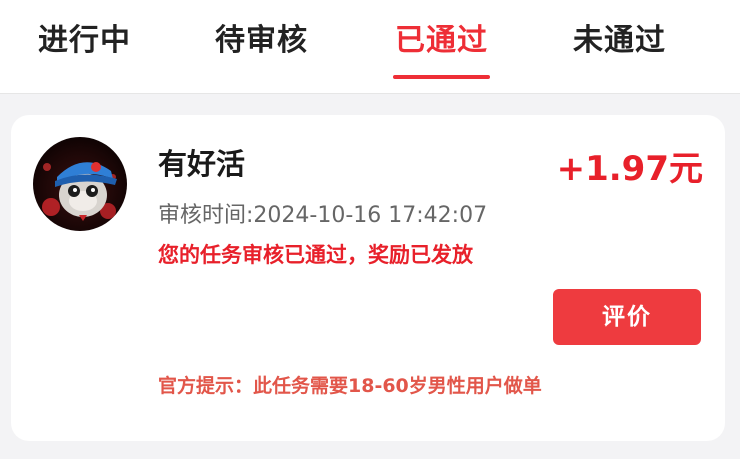 The width and height of the screenshot is (740, 459). I want to click on avatar, so click(80, 184).